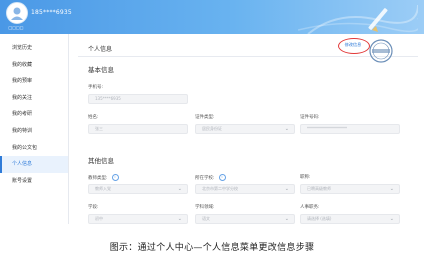 The height and width of the screenshot is (260, 424). What do you see at coordinates (310, 117) in the screenshot?
I see `idnum-label: 证件号码:` at bounding box center [310, 117].